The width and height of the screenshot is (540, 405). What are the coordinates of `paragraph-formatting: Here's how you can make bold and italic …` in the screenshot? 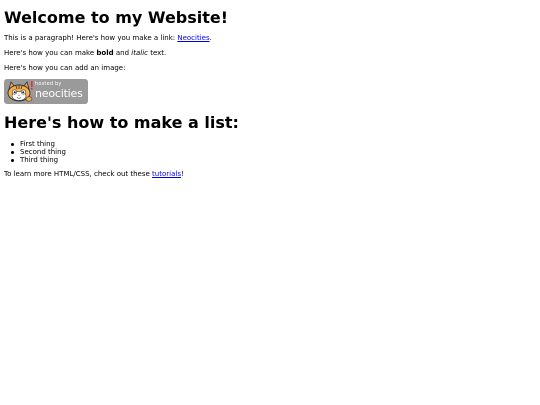 It's located at (85, 53).